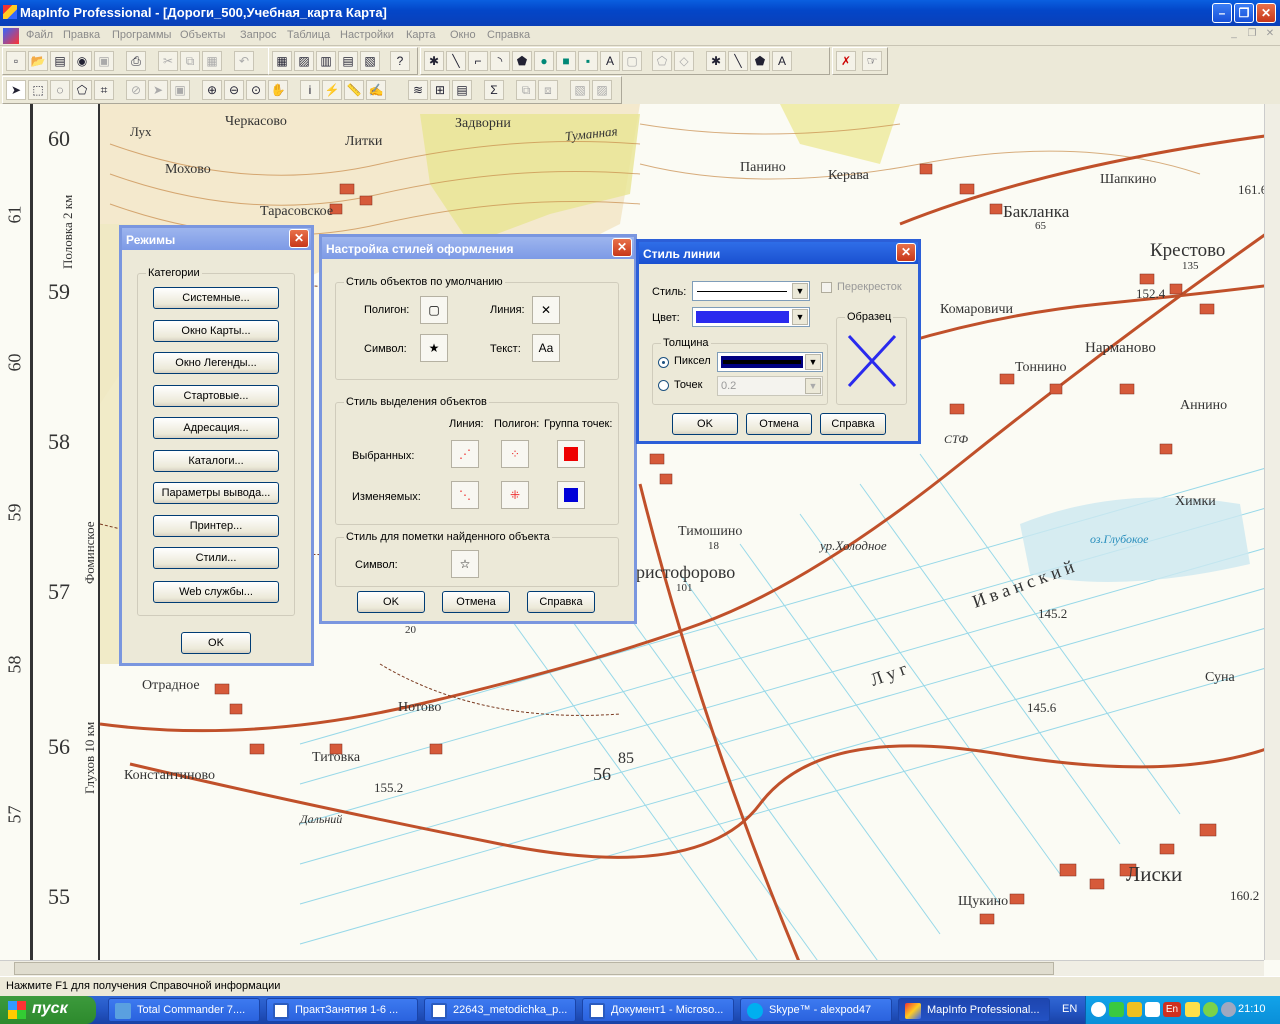 The width and height of the screenshot is (1280, 1024). I want to click on line-dialog-title-bar: Стиль линии ✕, so click(778, 253).